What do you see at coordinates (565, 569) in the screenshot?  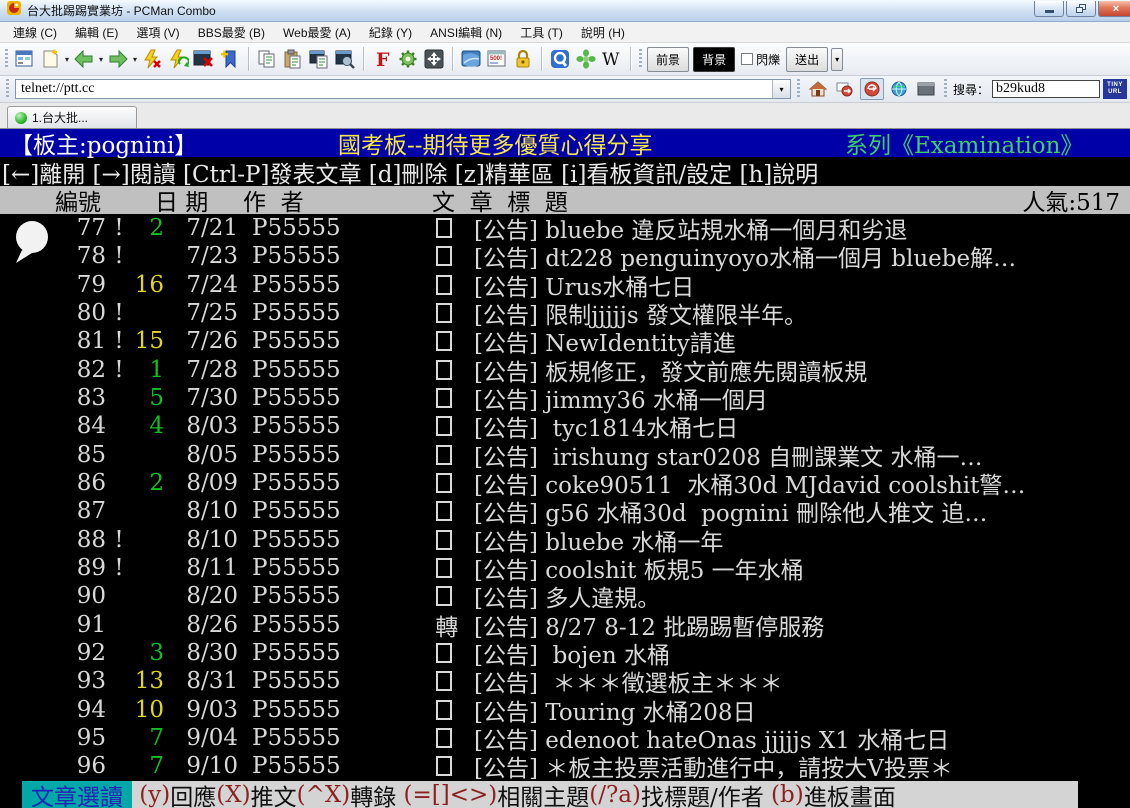 I see `table-row: 89! 8/11 P55555 [公告] coolshit 板規5 一年水桶` at bounding box center [565, 569].